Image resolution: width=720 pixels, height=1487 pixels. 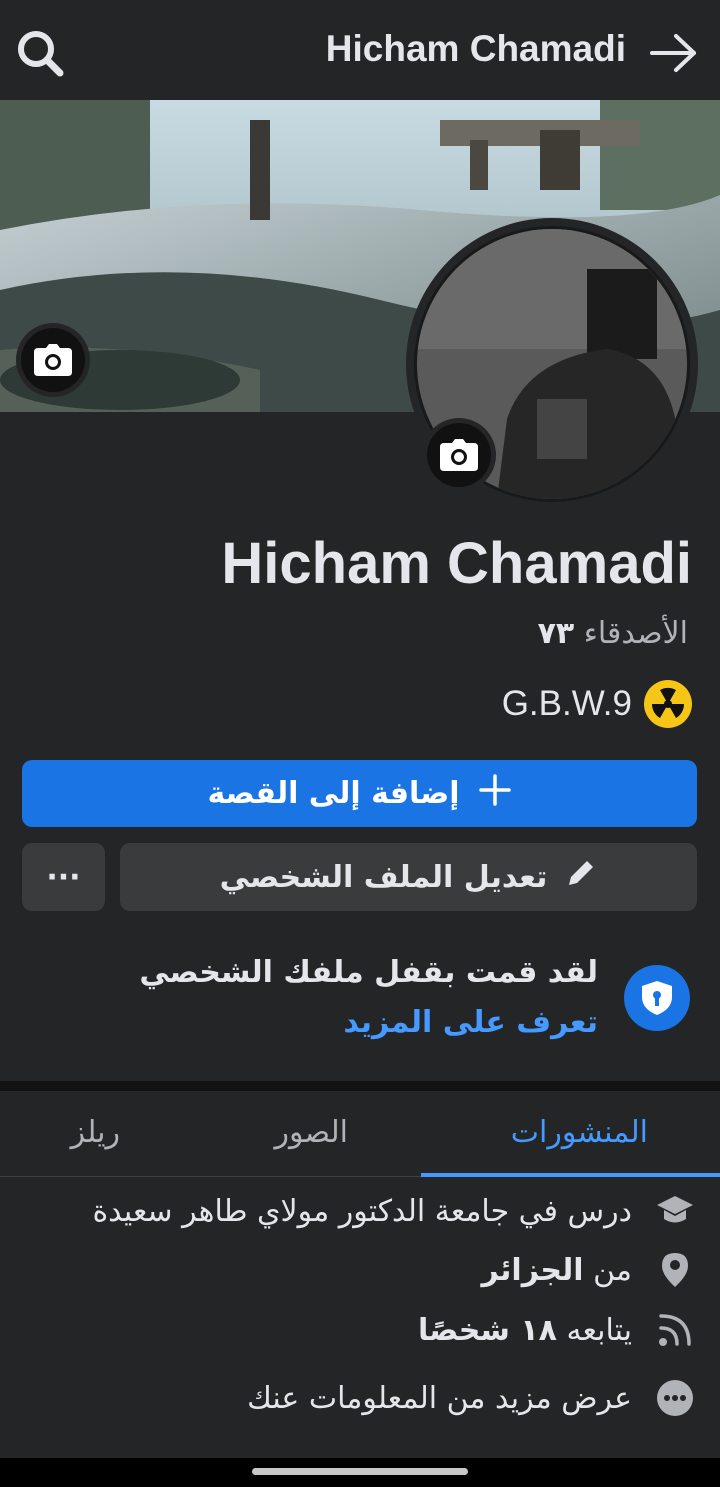 I want to click on location-text: من الجزائر, so click(x=557, y=1270).